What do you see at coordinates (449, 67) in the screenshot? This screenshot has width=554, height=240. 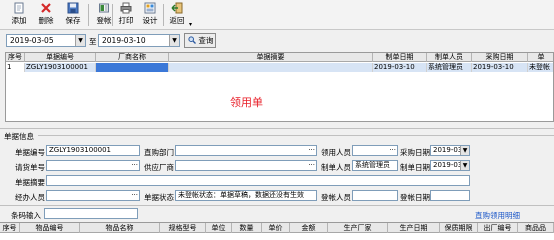 I see `maker-cell: 系统管理员` at bounding box center [449, 67].